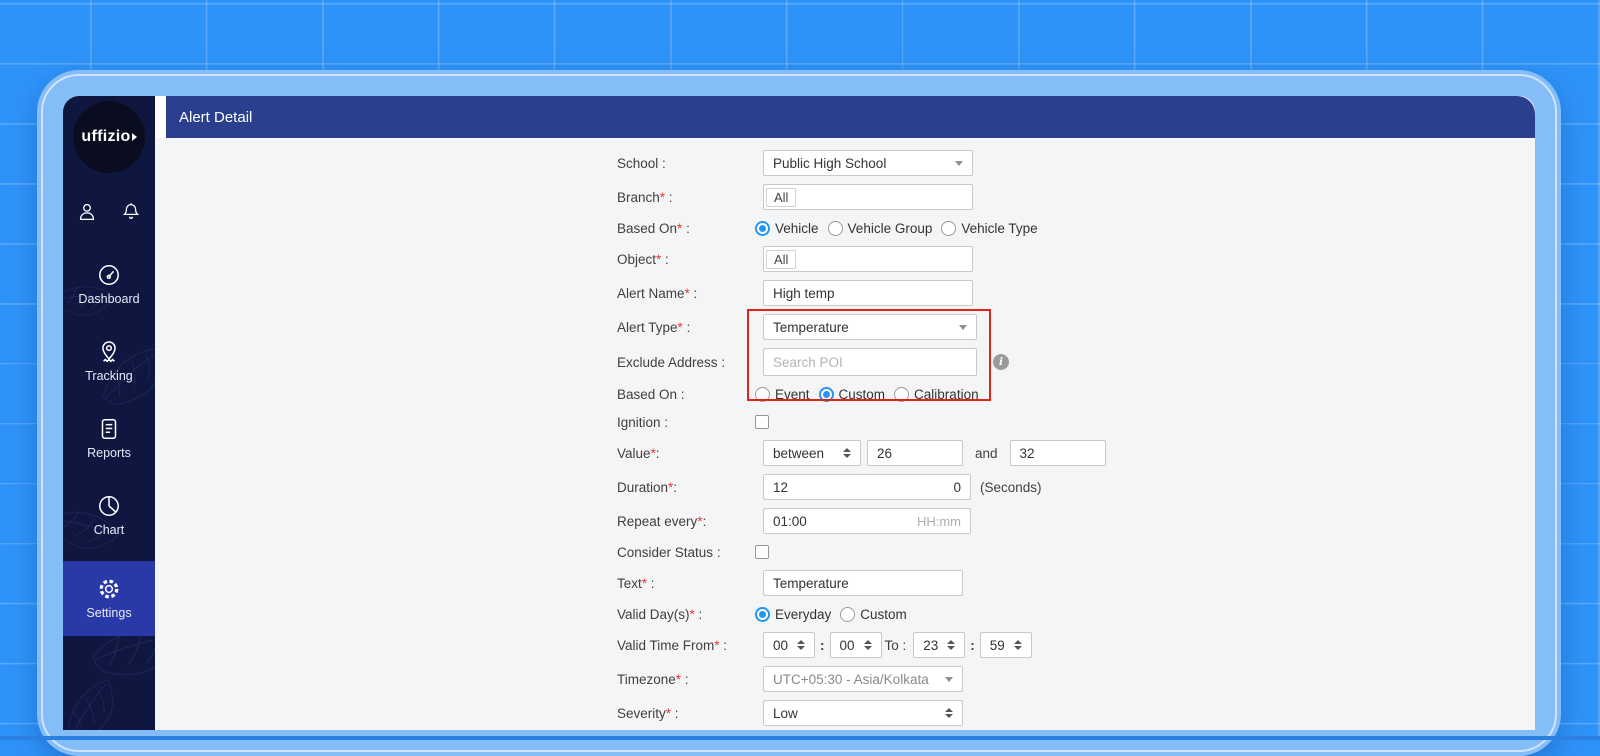 The height and width of the screenshot is (756, 1600). I want to click on radio-vehicle-type: Vehicle Type, so click(989, 228).